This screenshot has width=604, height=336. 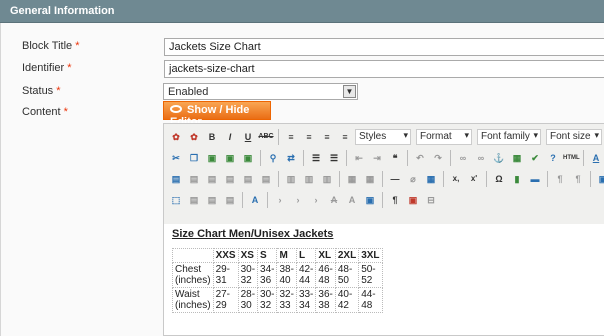 I want to click on align-justify-icon: ≡, so click(x=345, y=137).